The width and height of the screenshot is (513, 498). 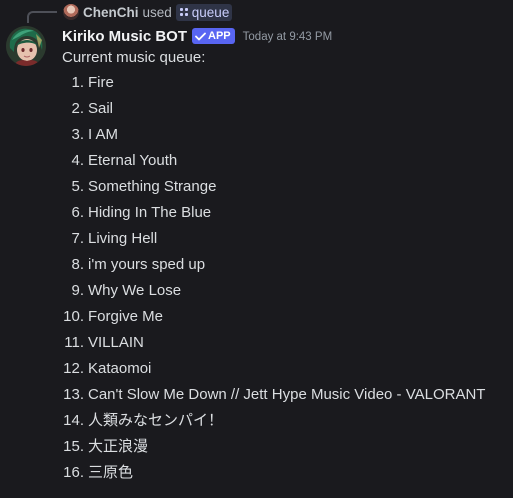 I want to click on reply-context: ChenChi used queue, so click(x=148, y=12).